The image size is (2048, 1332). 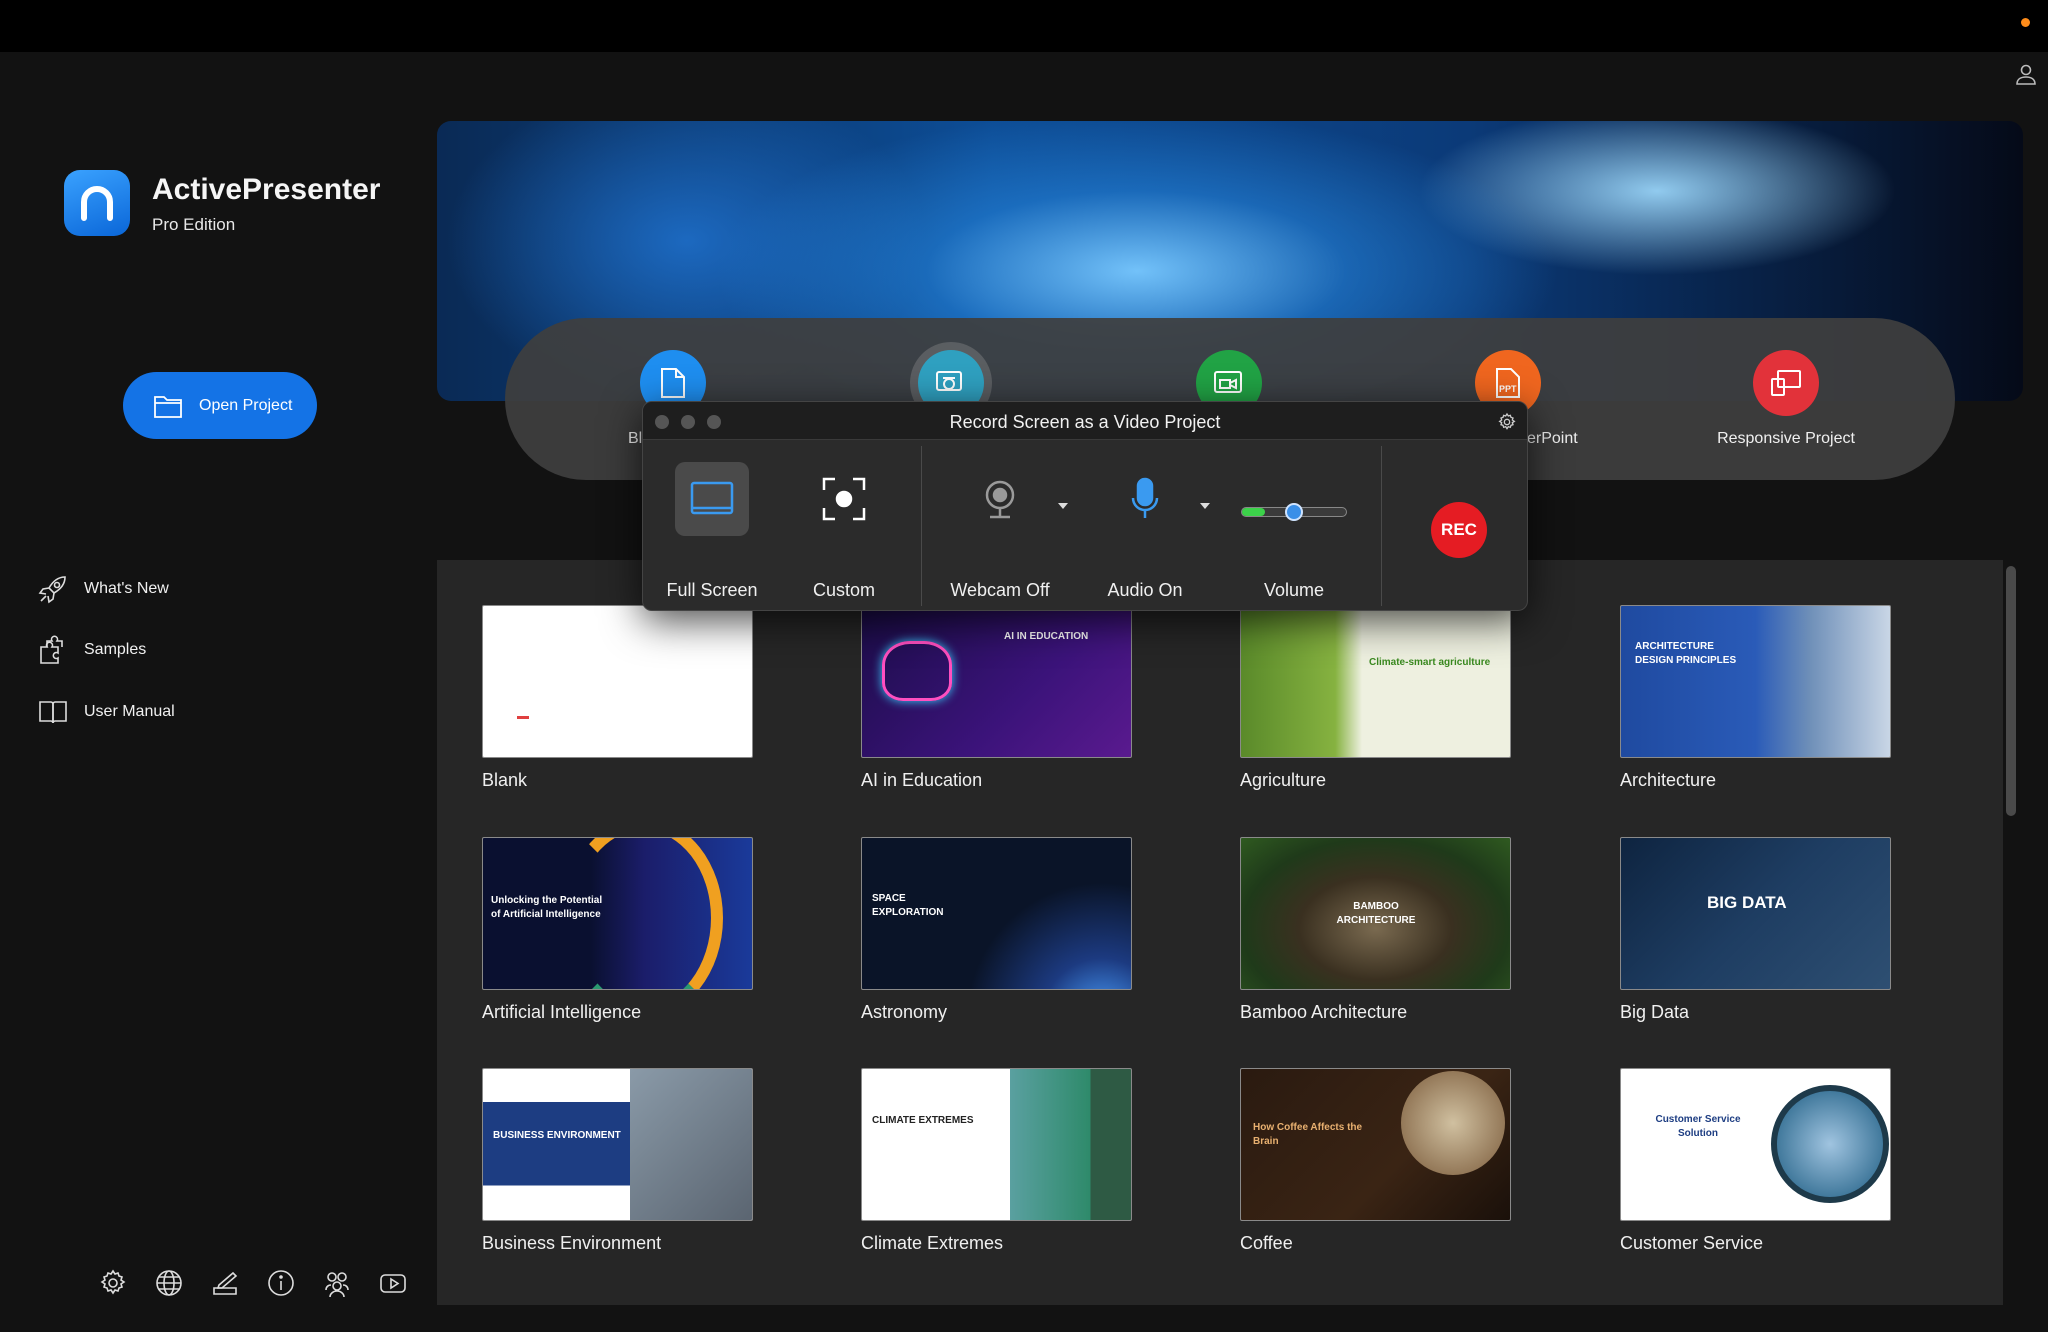 I want to click on webcam-dropdown-chevron-icon, so click(x=1063, y=506).